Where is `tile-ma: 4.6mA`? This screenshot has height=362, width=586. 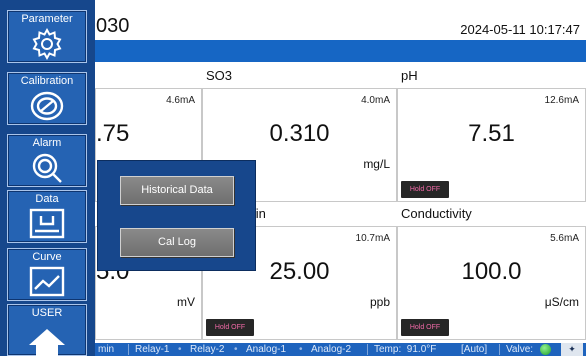 tile-ma: 4.6mA is located at coordinates (180, 100).